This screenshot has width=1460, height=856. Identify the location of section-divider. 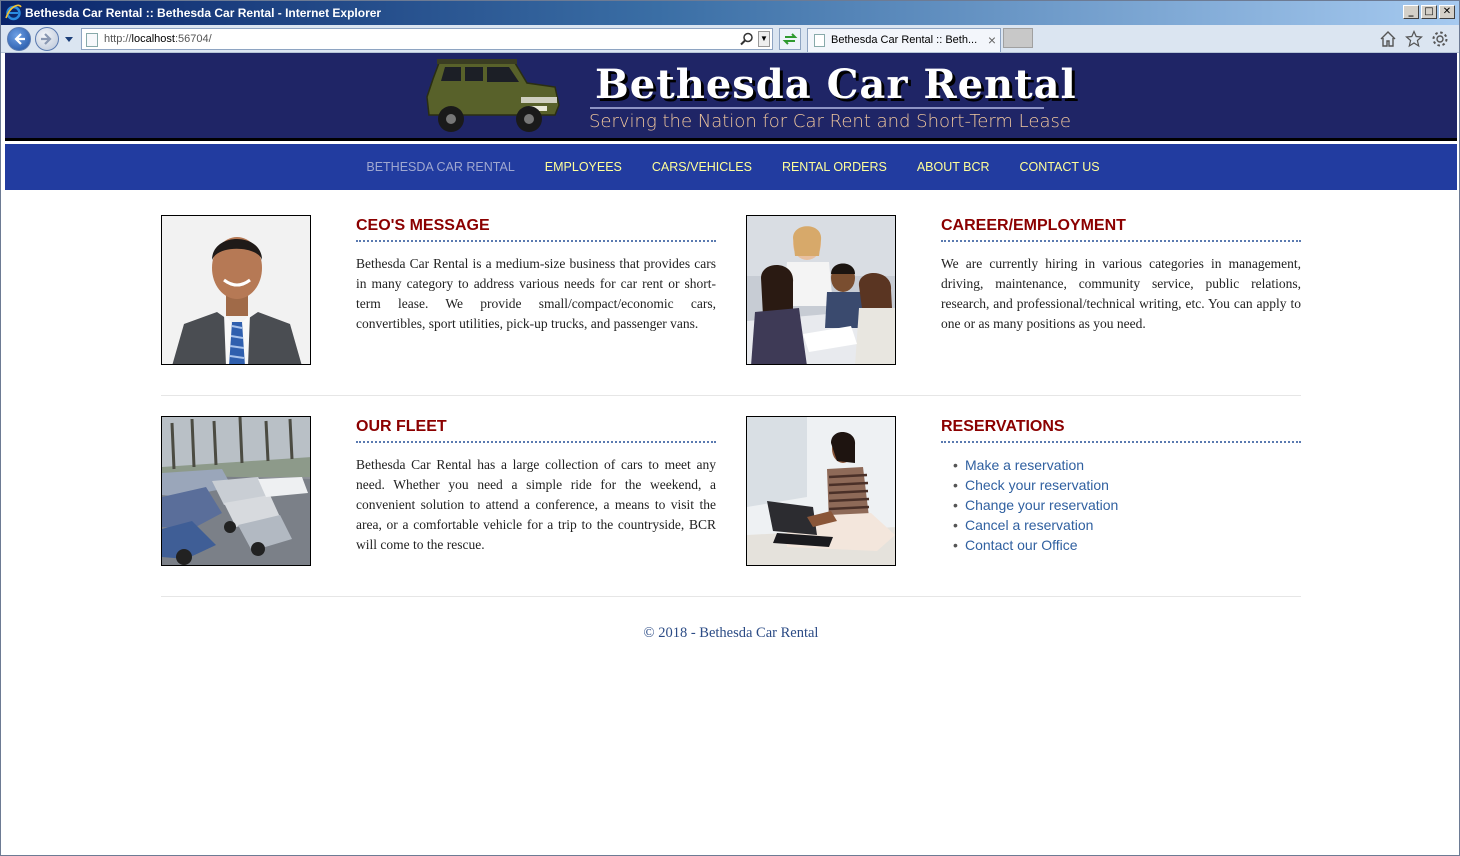
(731, 395).